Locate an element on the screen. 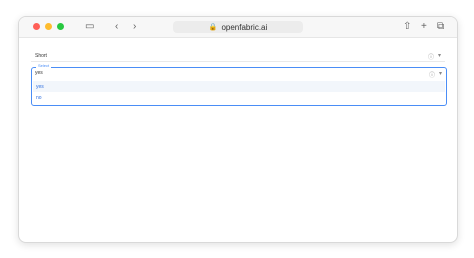 This screenshot has width=474, height=258. select-label: Select is located at coordinates (44, 65).